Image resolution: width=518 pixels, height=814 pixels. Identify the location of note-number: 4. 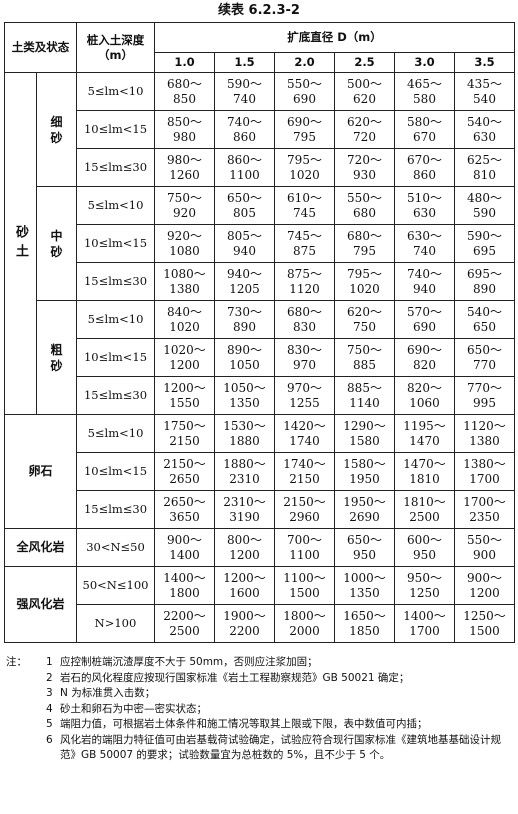
(49, 708).